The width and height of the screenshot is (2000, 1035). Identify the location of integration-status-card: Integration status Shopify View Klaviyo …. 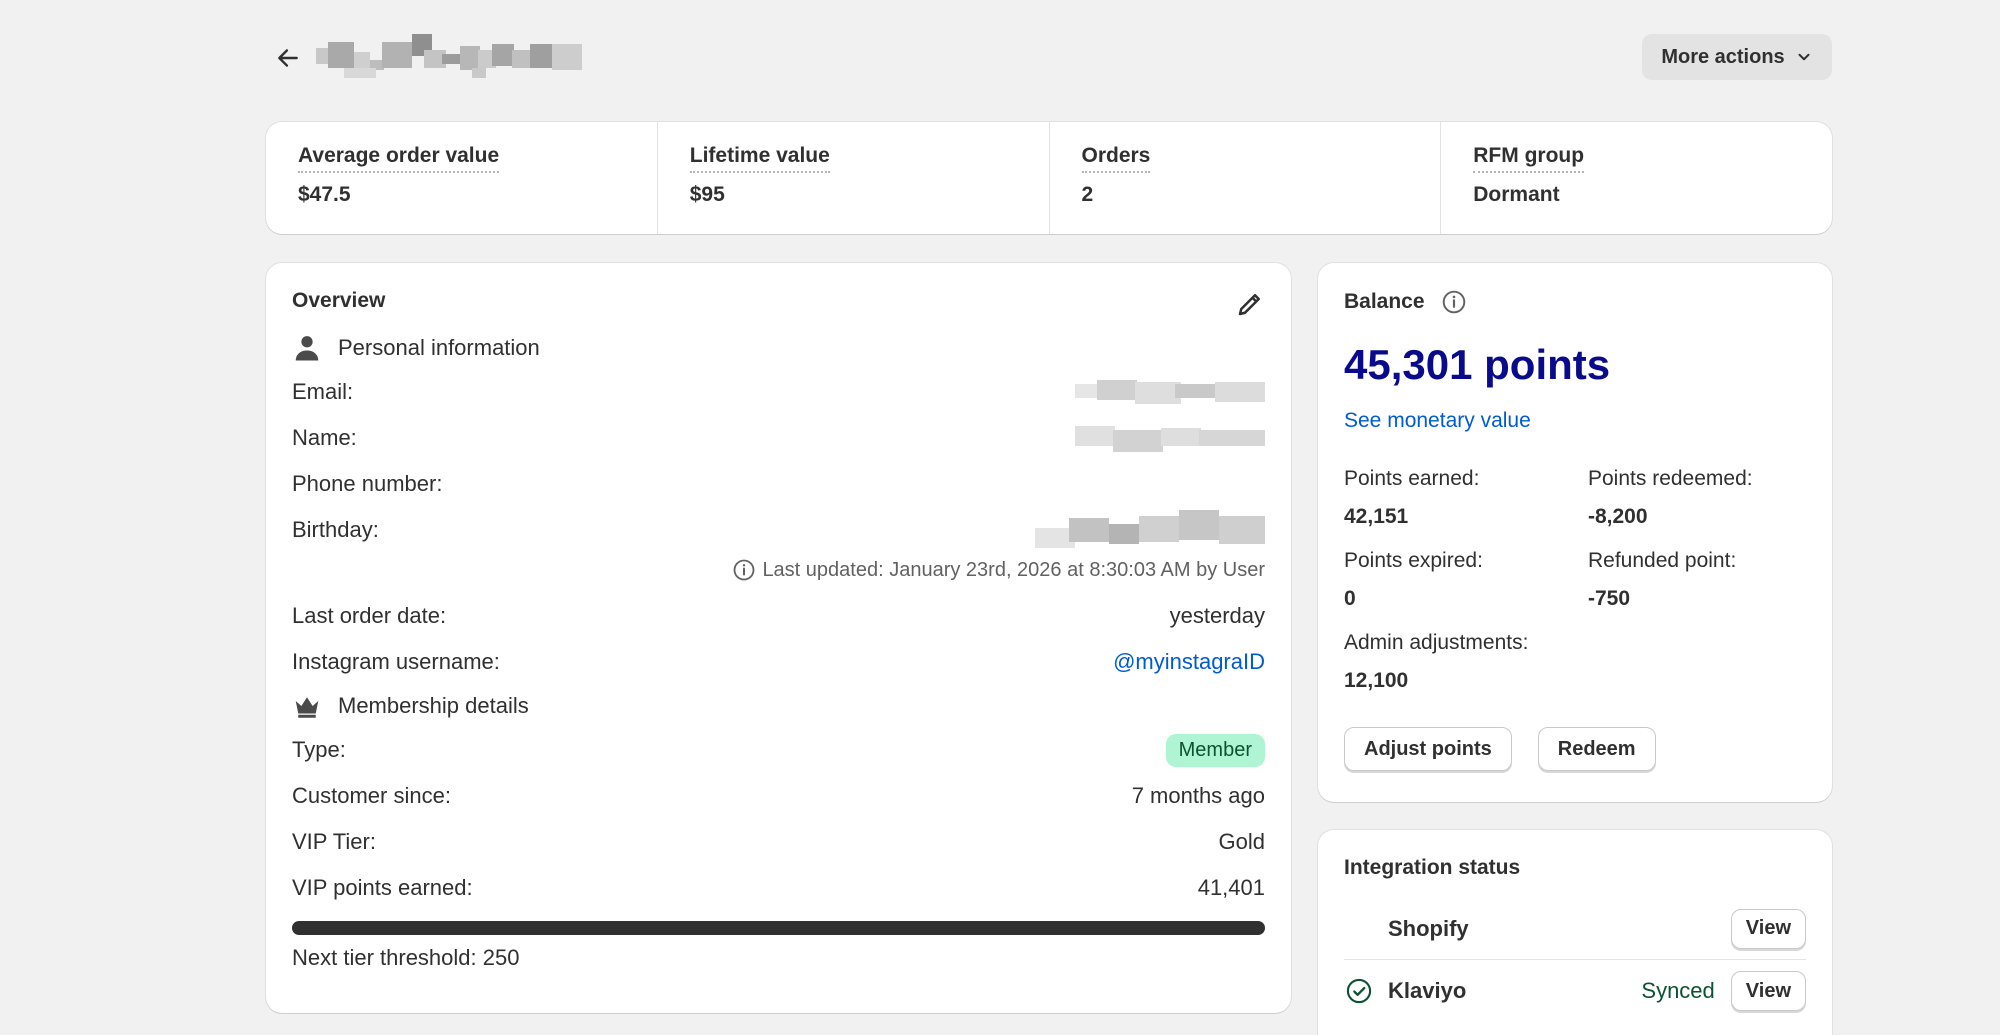
(1575, 932).